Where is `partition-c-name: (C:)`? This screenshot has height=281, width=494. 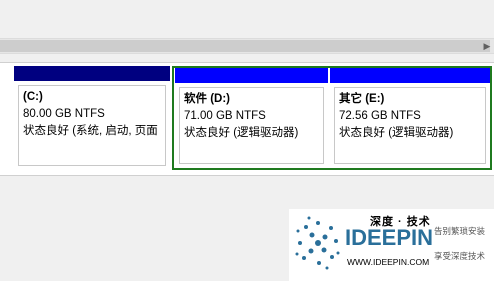
partition-c-name: (C:) is located at coordinates (33, 97).